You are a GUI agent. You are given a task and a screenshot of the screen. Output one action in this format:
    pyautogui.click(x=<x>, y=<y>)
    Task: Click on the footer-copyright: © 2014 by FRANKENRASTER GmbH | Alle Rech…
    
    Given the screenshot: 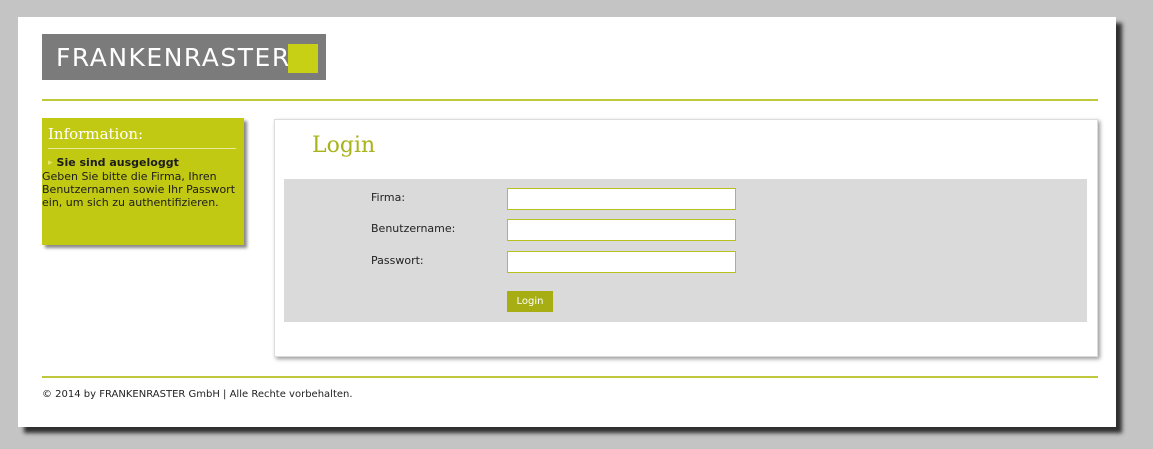 What is the action you would take?
    pyautogui.click(x=197, y=394)
    